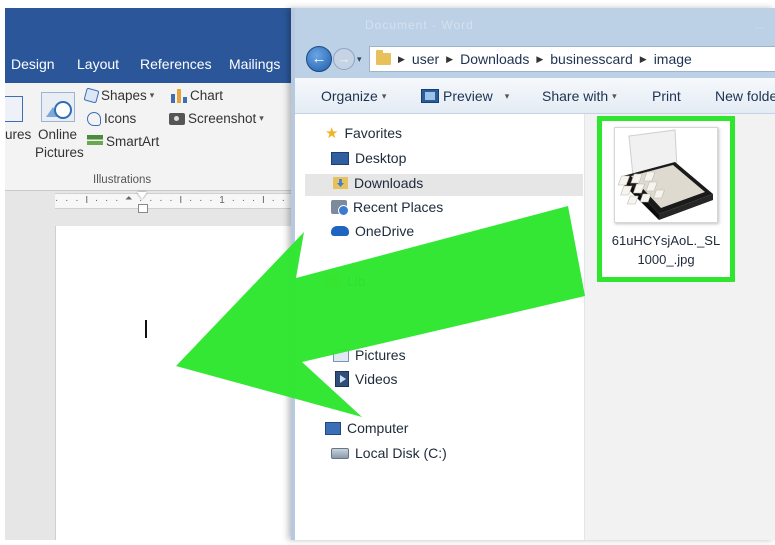  I want to click on nav-recent-places: Recent Places, so click(387, 207).